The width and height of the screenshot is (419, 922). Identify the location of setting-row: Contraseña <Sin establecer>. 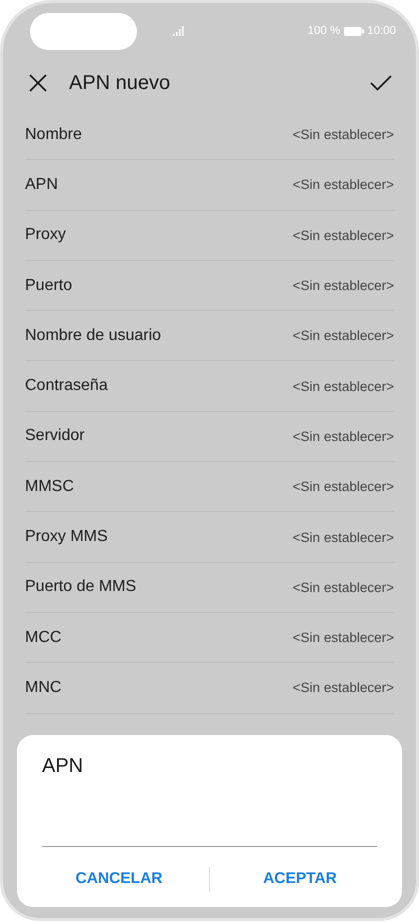
(209, 386).